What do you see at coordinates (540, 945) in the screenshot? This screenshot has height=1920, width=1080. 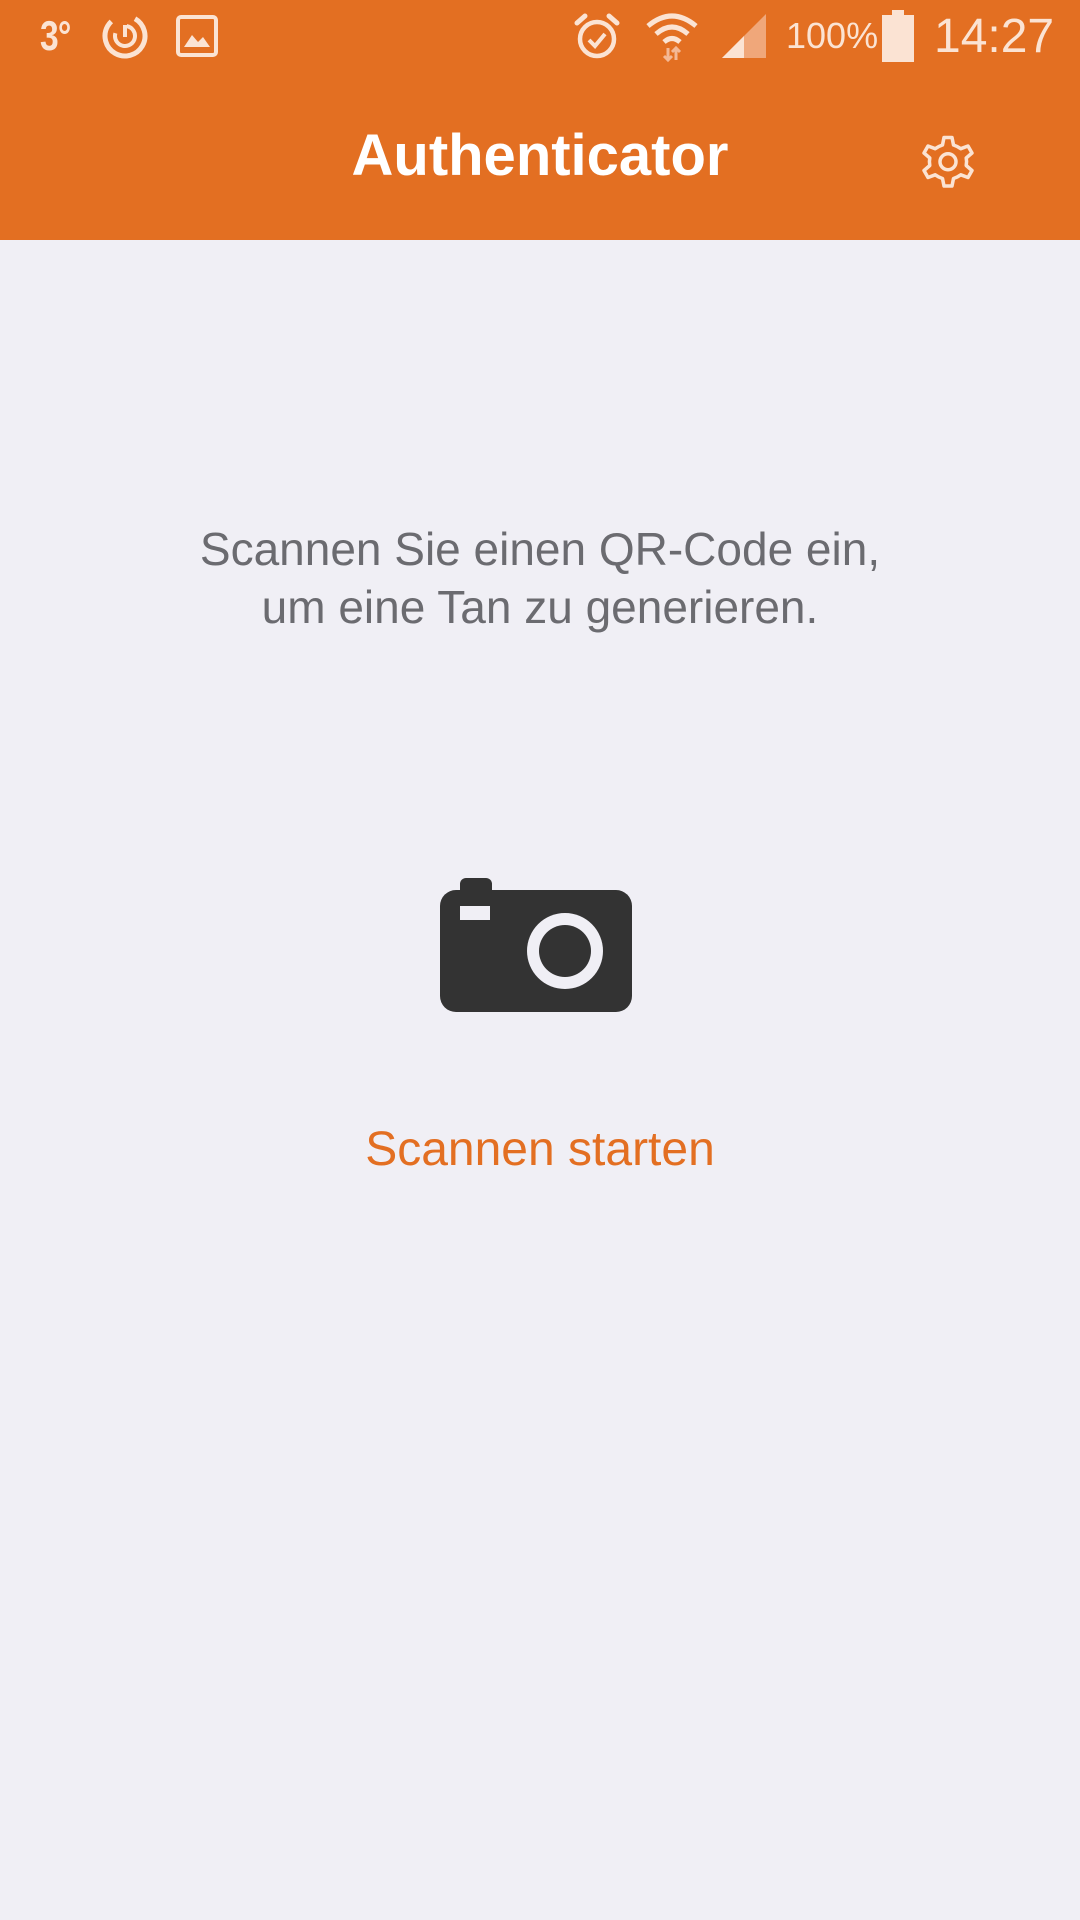 I see `camera-icon` at bounding box center [540, 945].